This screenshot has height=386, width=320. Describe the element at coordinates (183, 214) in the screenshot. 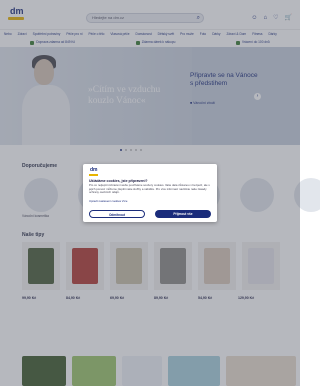

I see `accept-all-button: Přijmout vše` at that location.